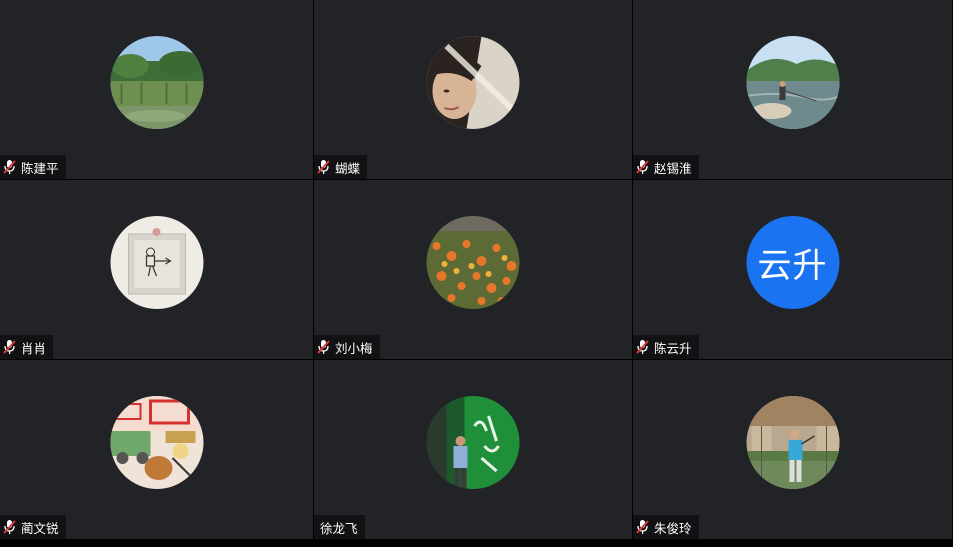 The image size is (953, 547). I want to click on participant-name: 赵锡淮, so click(673, 168).